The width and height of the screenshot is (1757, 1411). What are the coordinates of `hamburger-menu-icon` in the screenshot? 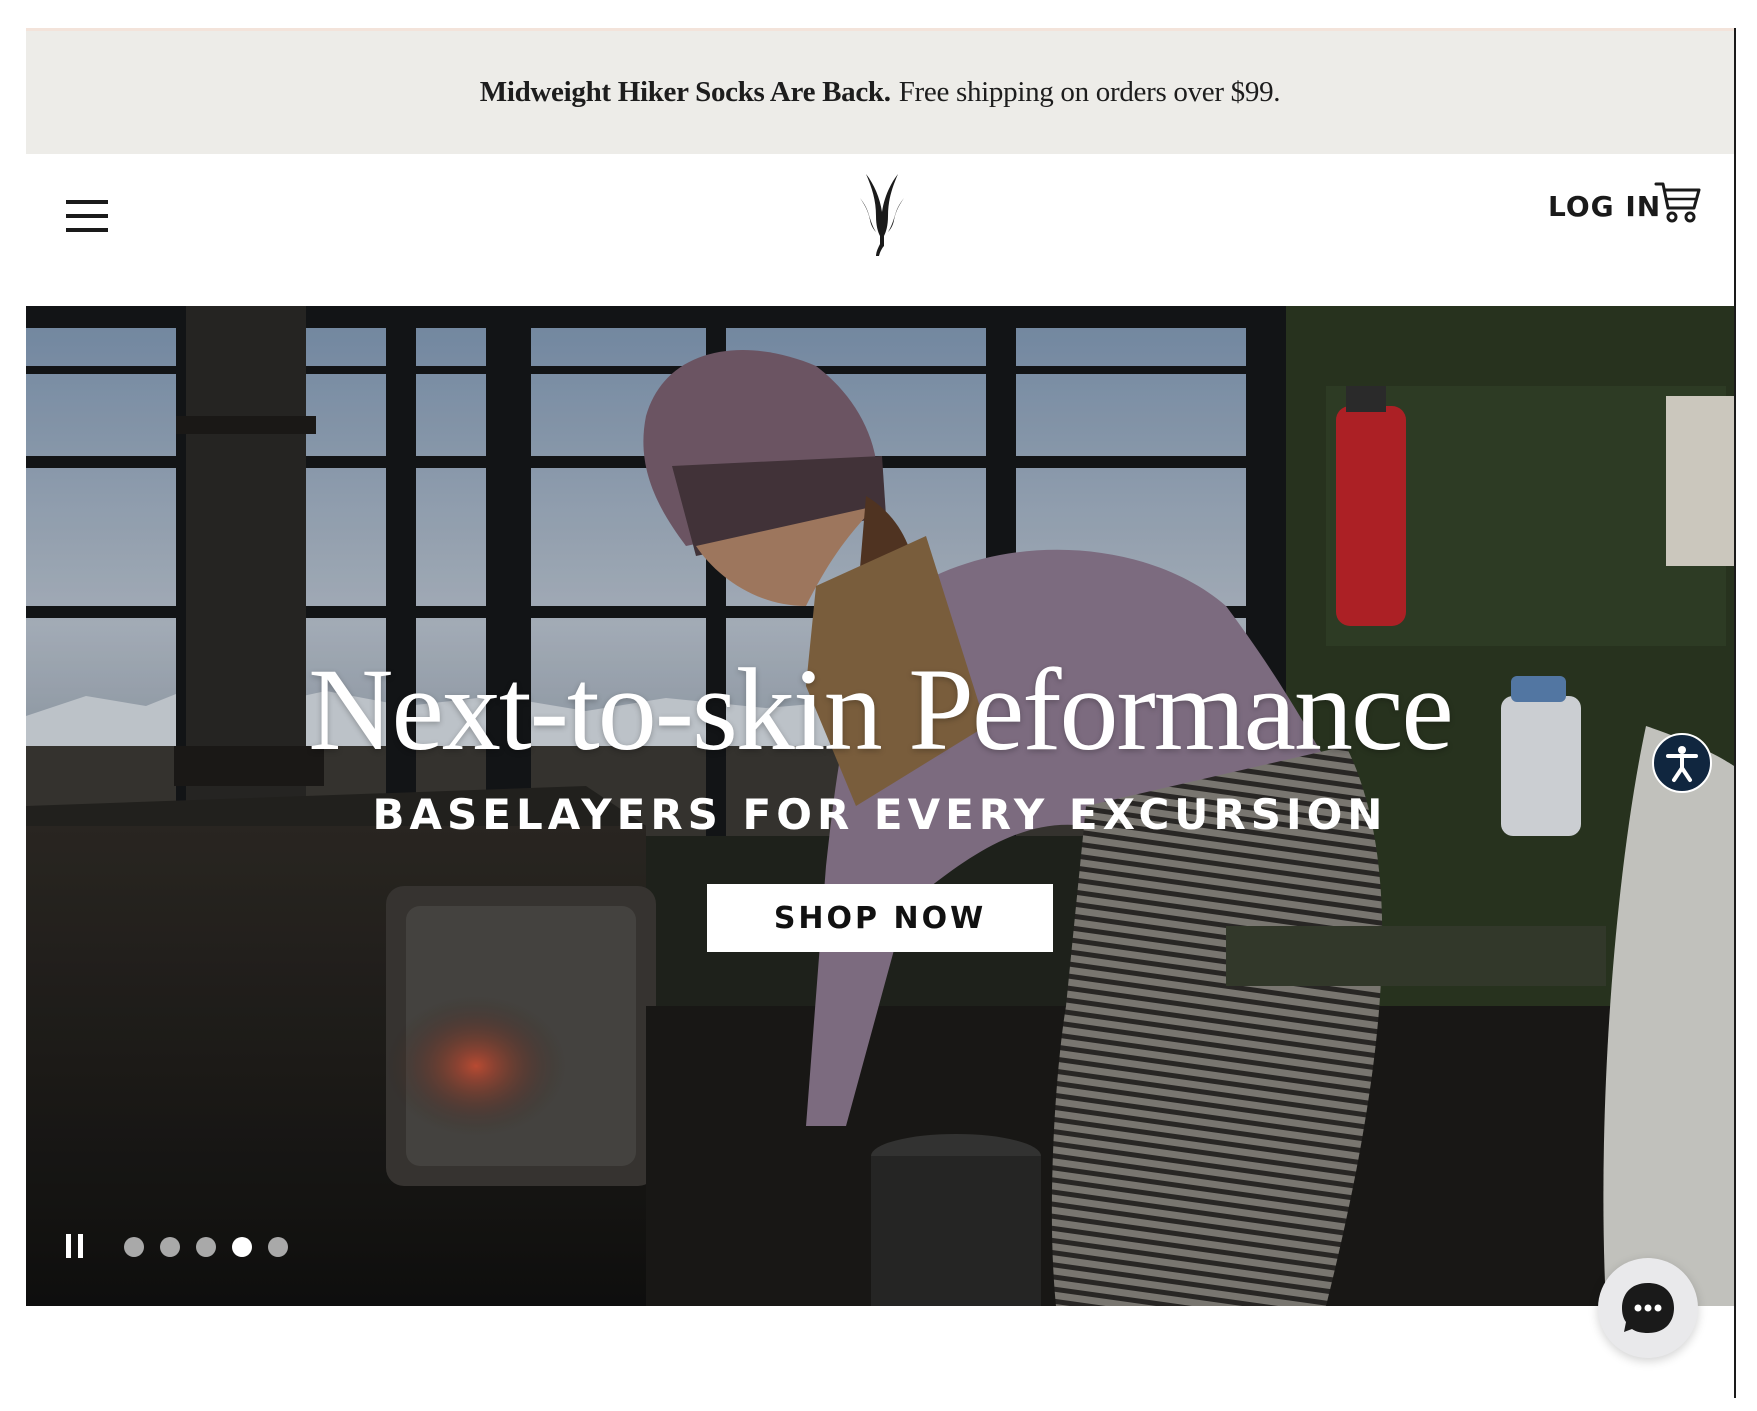 It's located at (87, 217).